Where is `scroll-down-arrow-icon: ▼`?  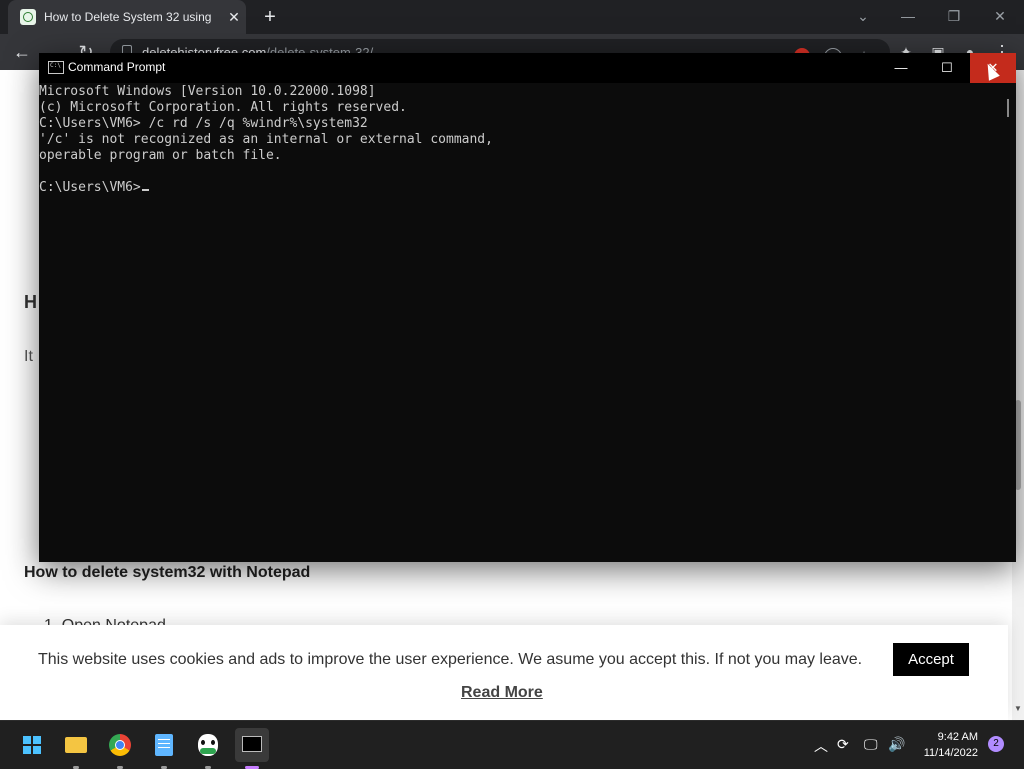
scroll-down-arrow-icon: ▼ is located at coordinates (1018, 708).